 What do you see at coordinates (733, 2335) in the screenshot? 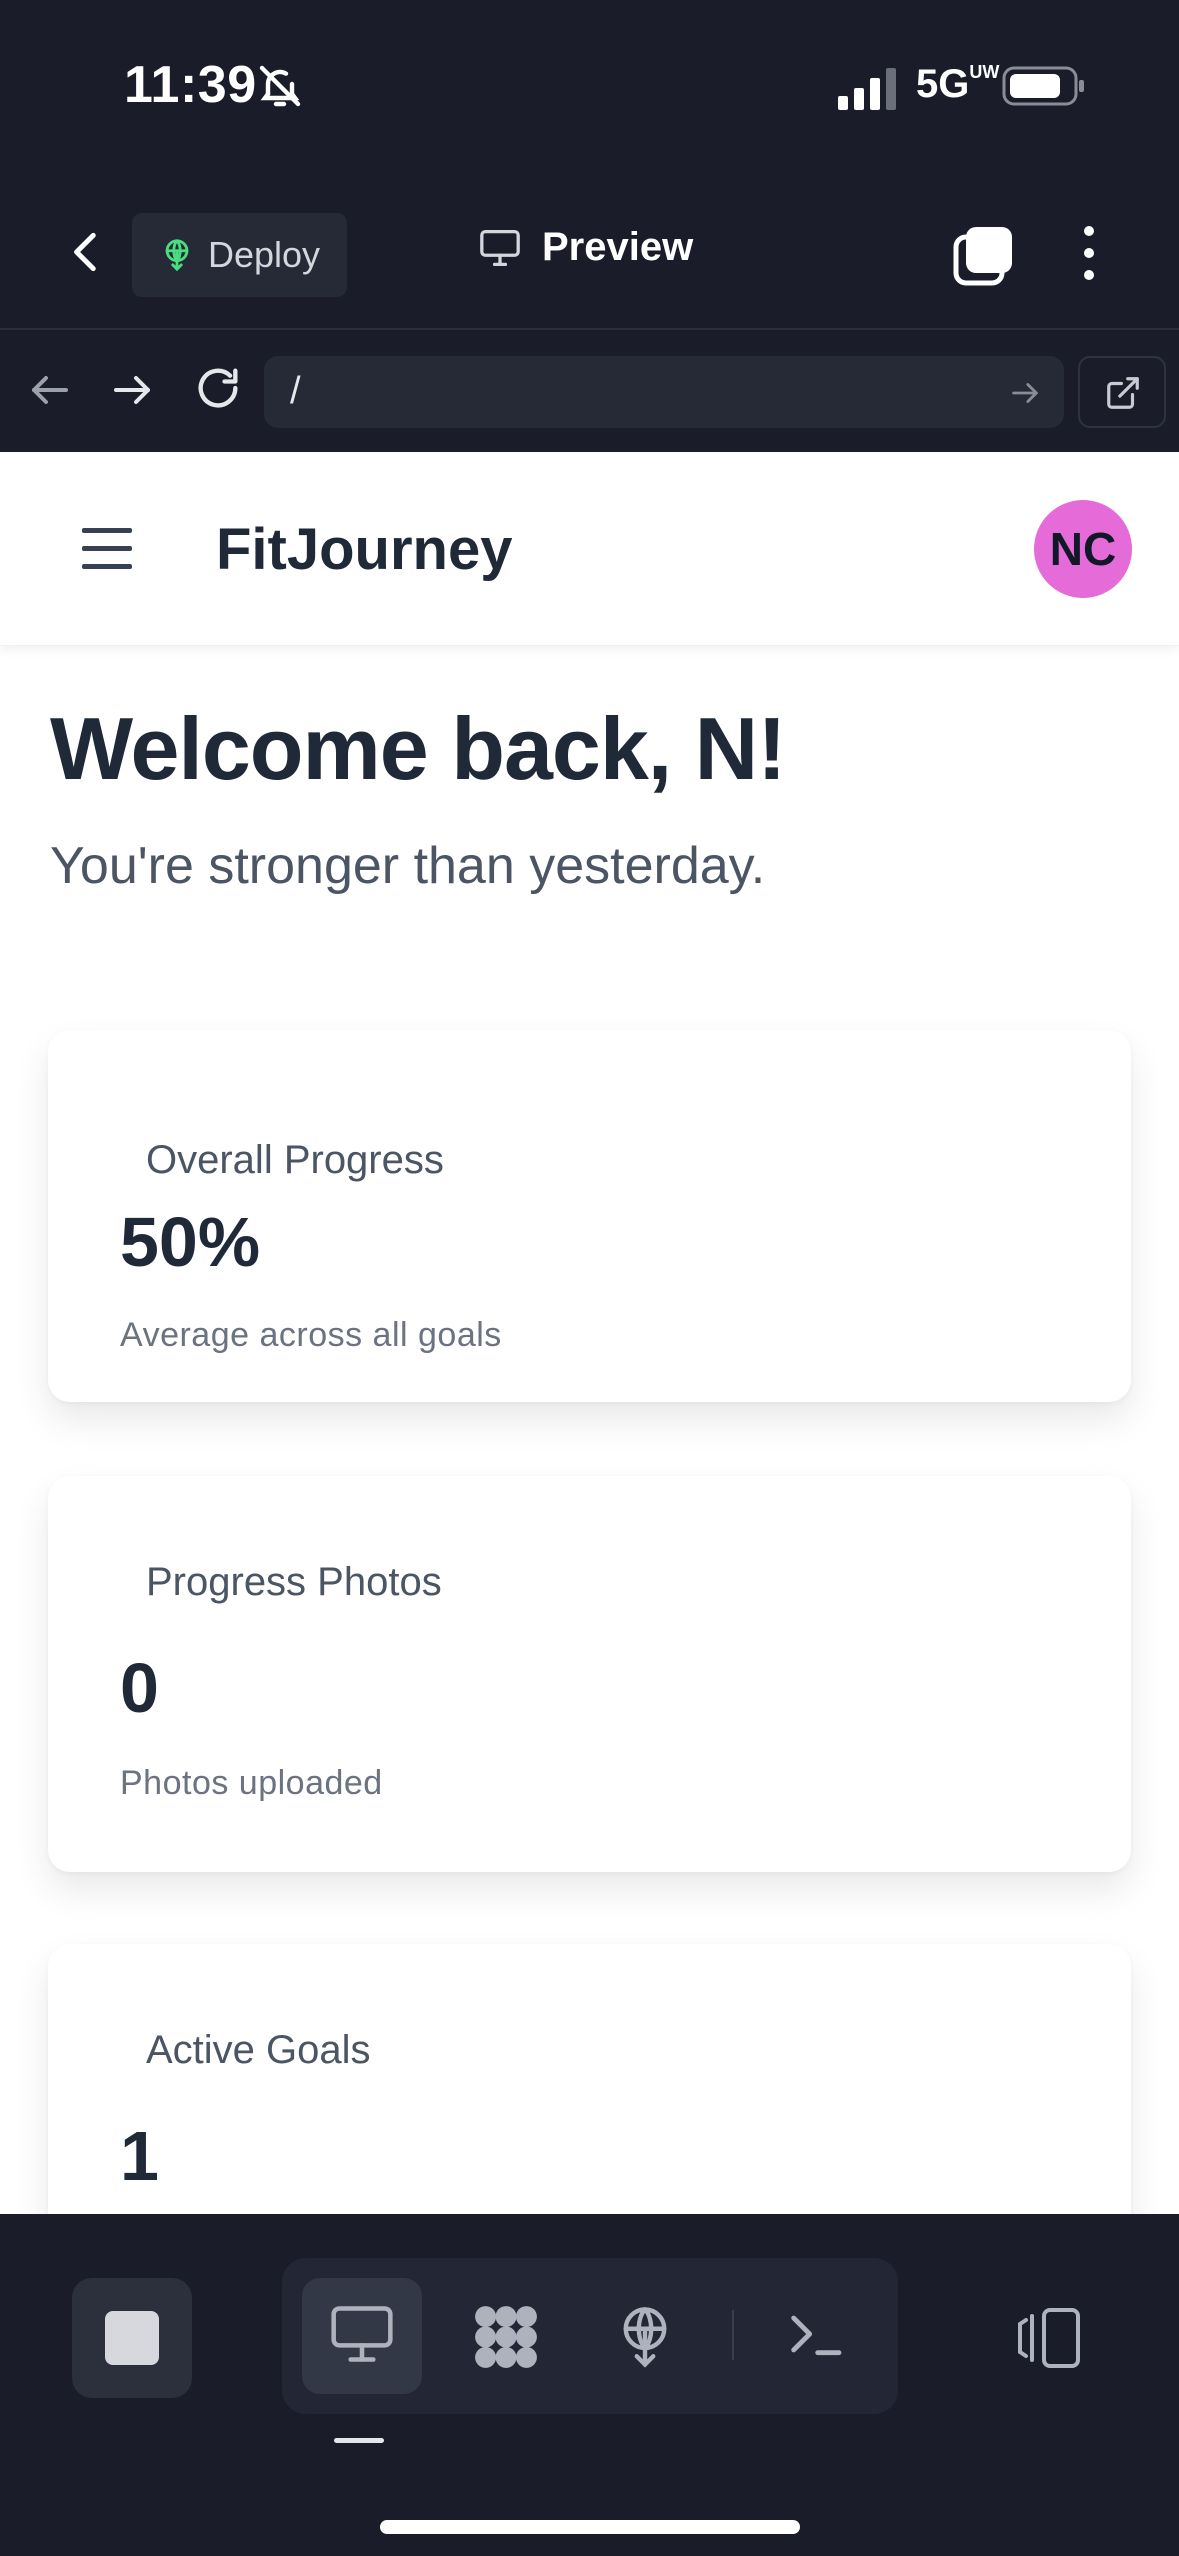
I see `divider` at bounding box center [733, 2335].